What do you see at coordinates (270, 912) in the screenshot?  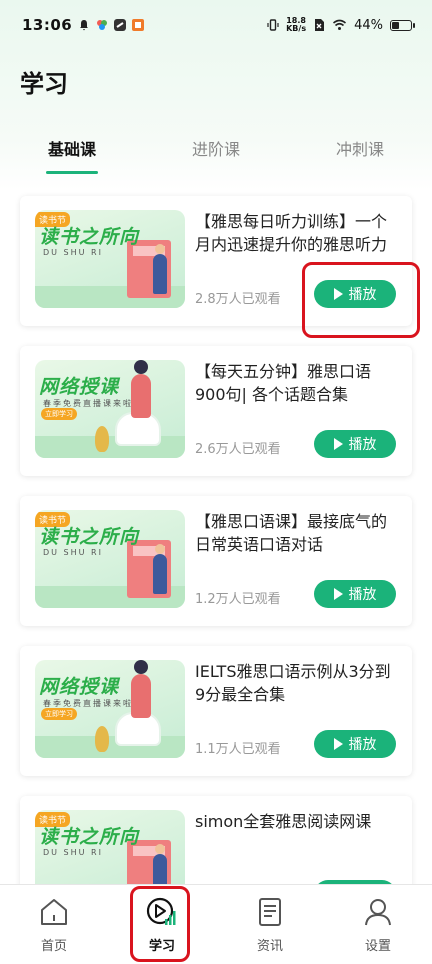 I see `news-icon` at bounding box center [270, 912].